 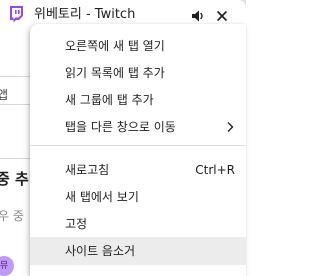 What do you see at coordinates (138, 251) in the screenshot?
I see `menu-item-mute-site: 사이트 음소거` at bounding box center [138, 251].